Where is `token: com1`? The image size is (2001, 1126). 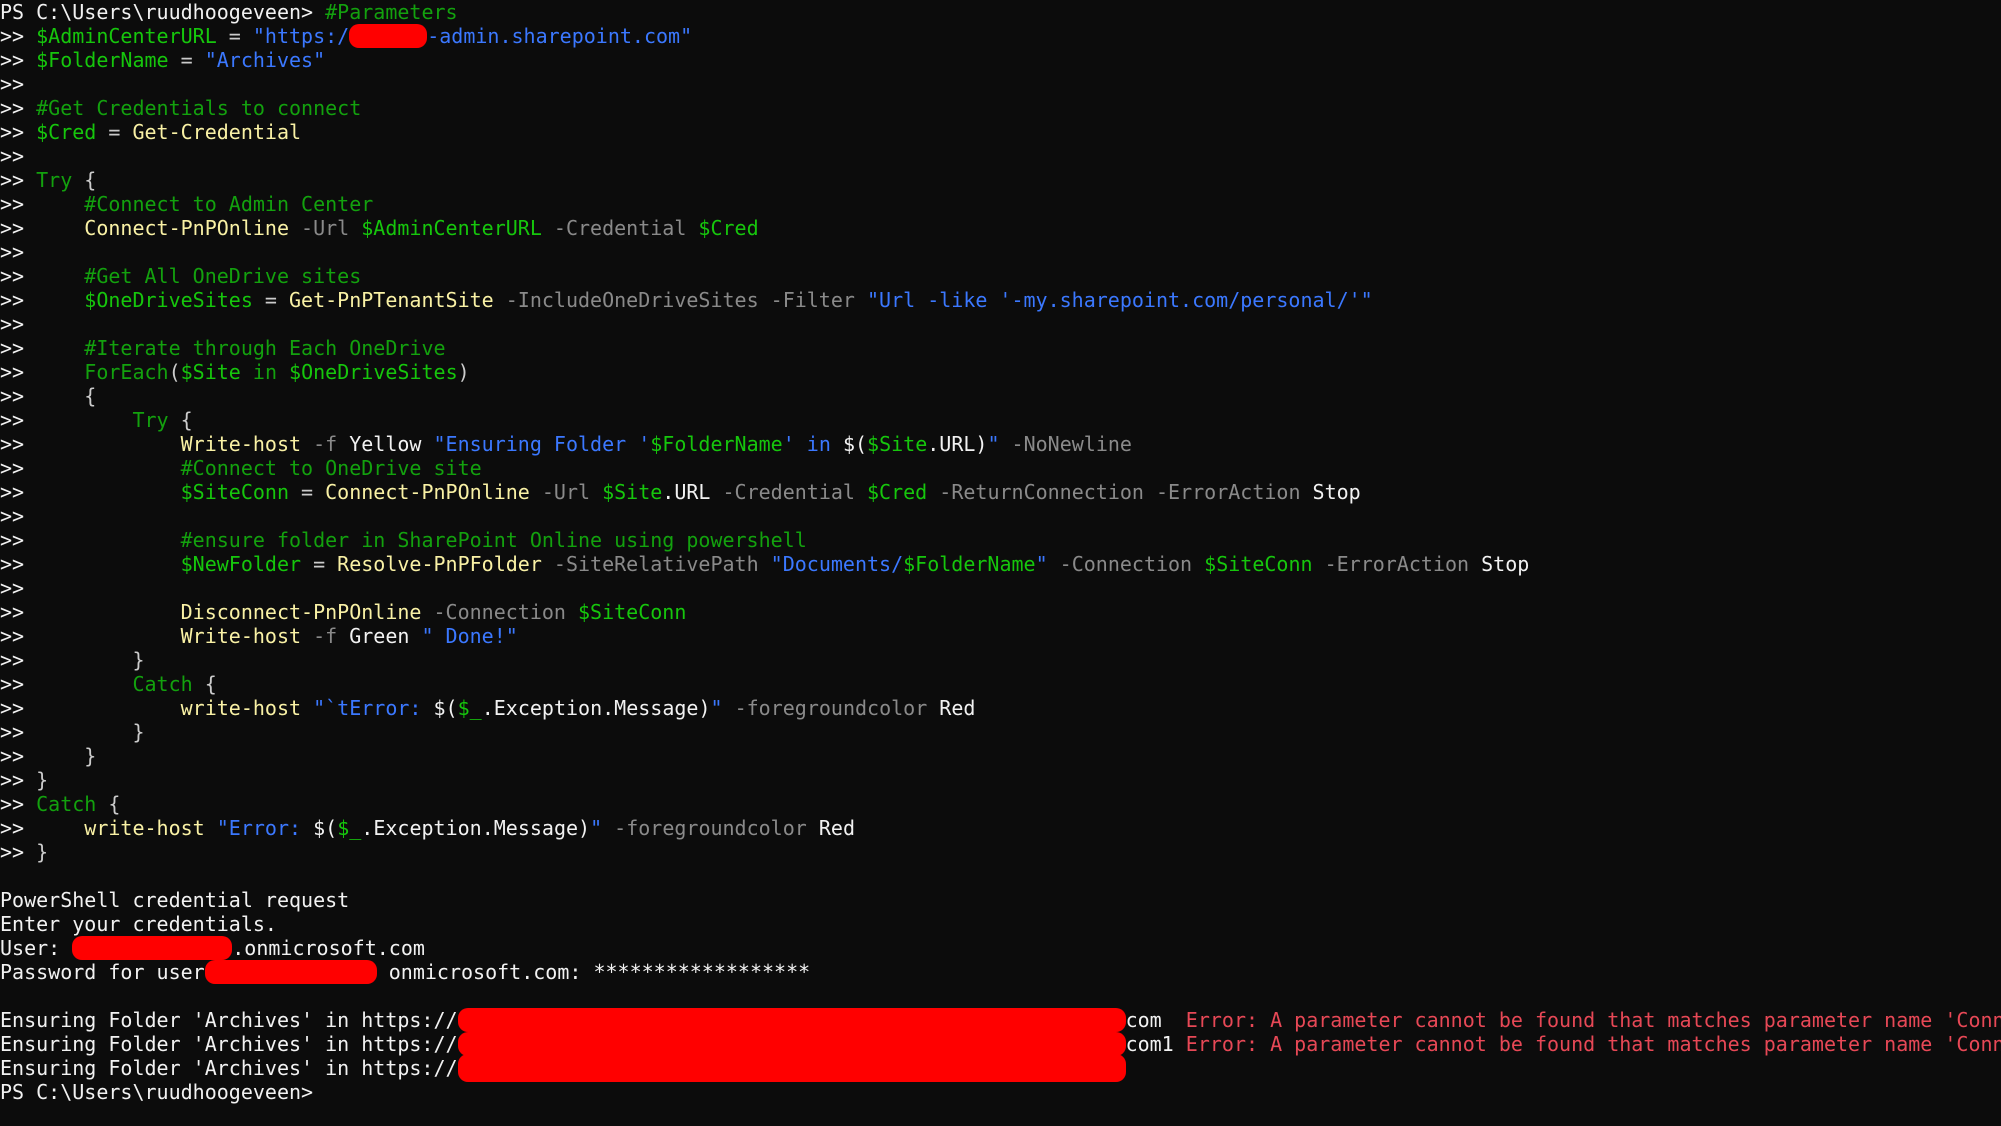 token: com1 is located at coordinates (1155, 1044).